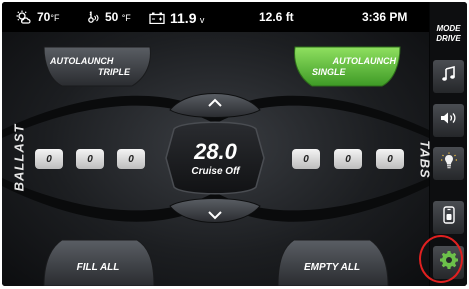 The width and height of the screenshot is (469, 289). Describe the element at coordinates (448, 28) in the screenshot. I see `mode-label: MODE` at that location.